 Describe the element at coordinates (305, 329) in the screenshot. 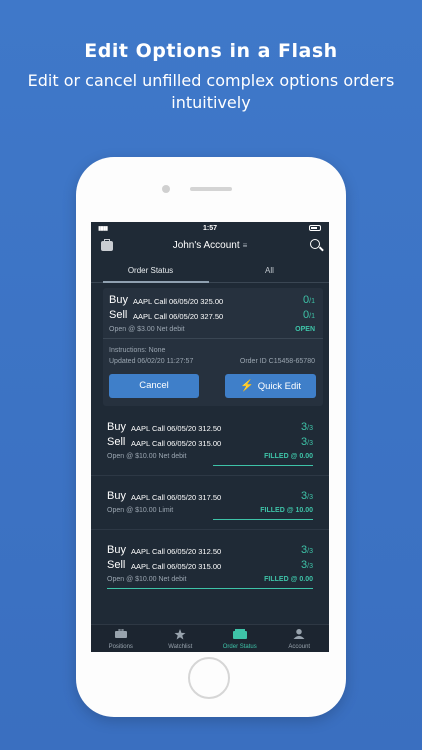

I see `order-status: OPEN` at that location.